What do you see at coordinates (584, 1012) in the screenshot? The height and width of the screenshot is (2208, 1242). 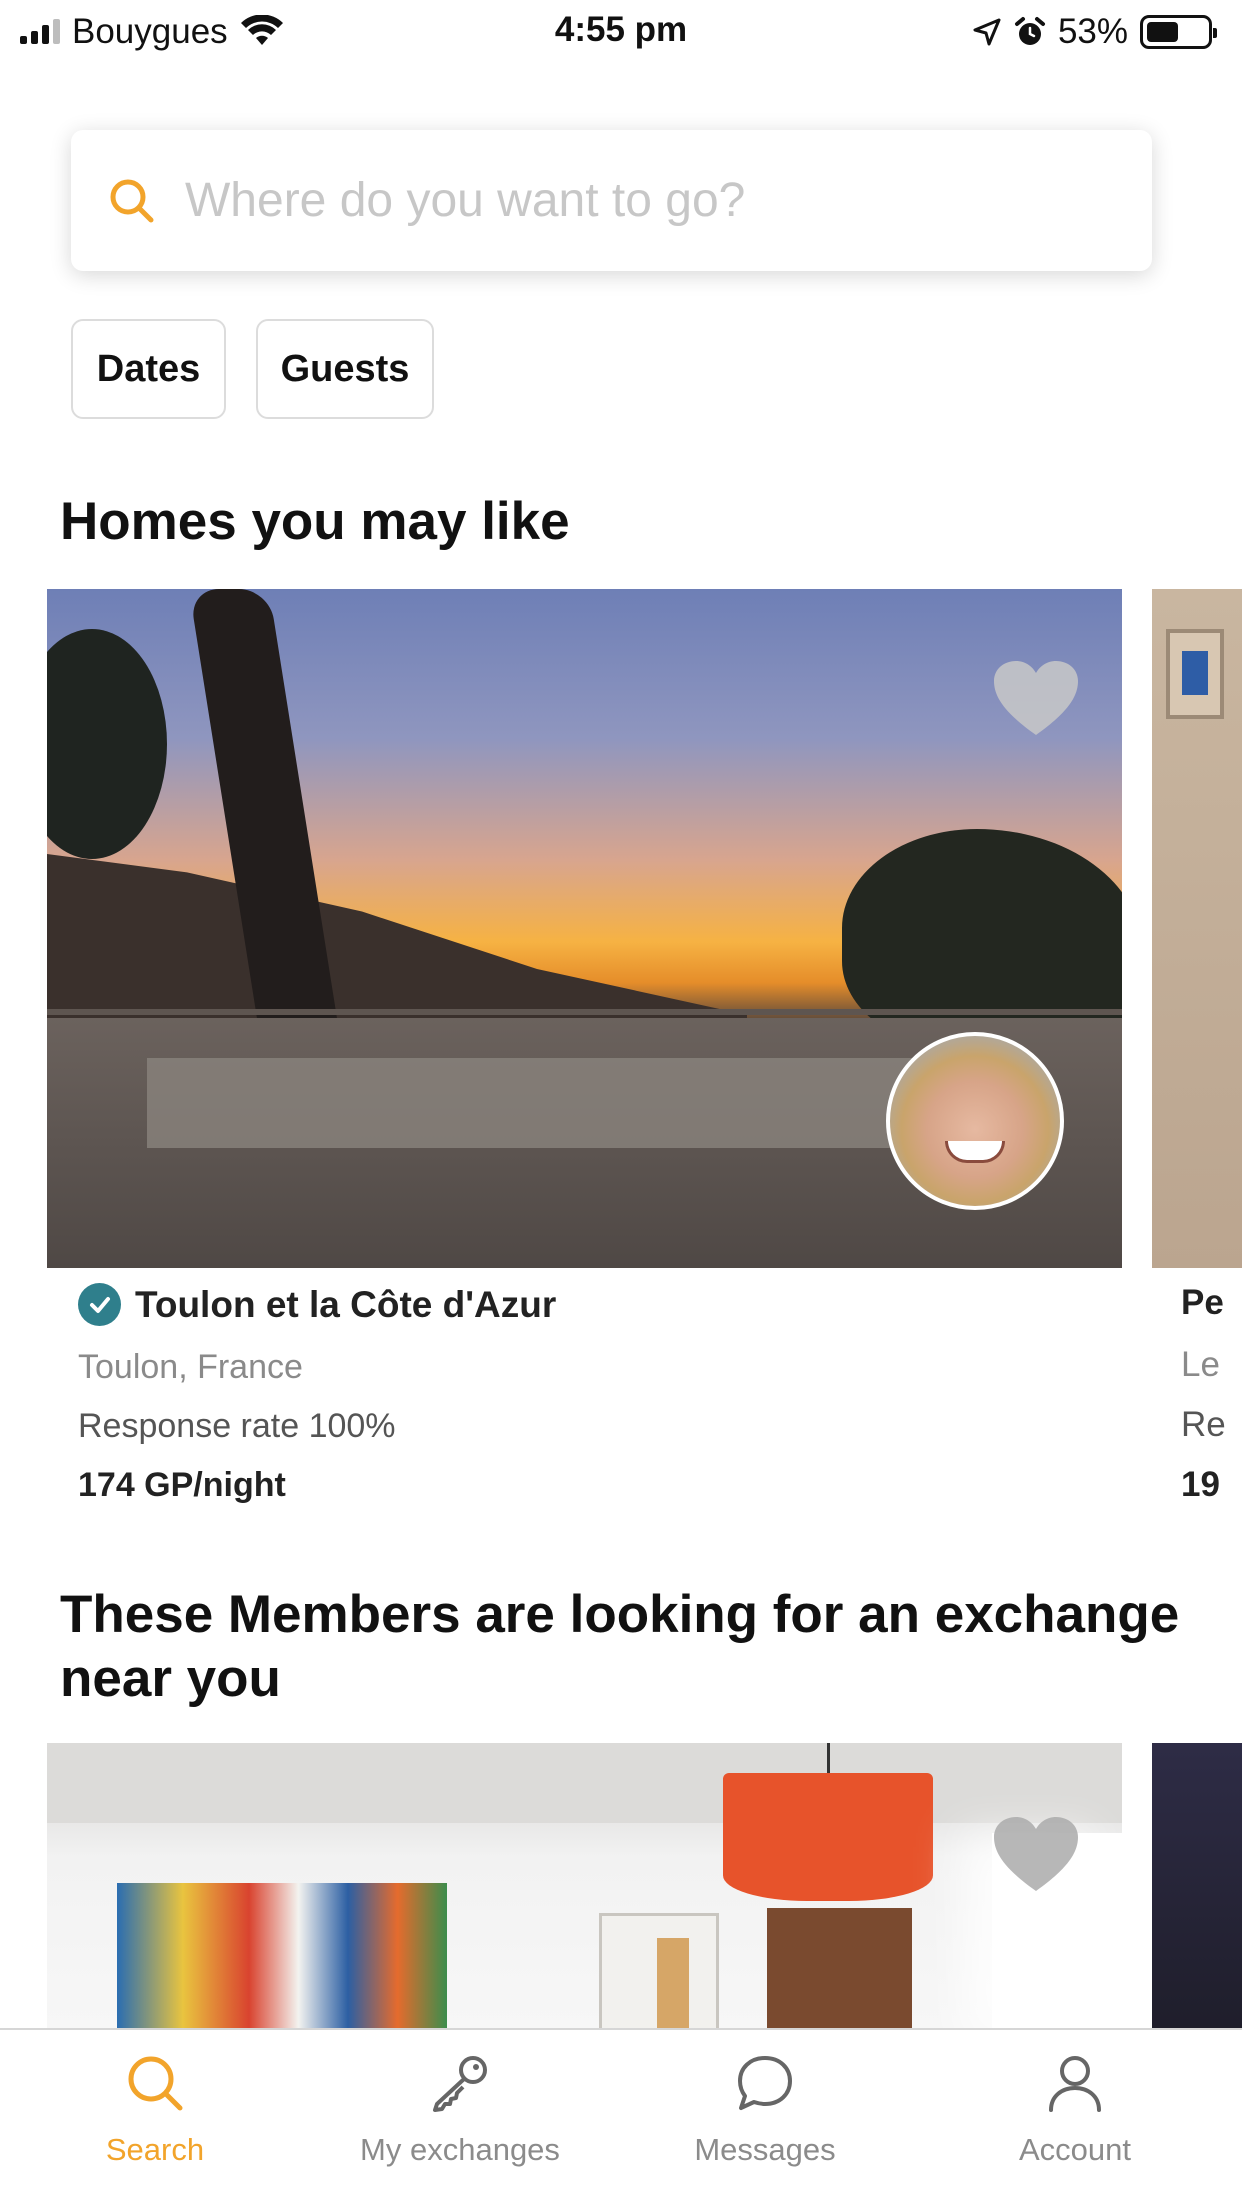 I see `photo-railing` at bounding box center [584, 1012].